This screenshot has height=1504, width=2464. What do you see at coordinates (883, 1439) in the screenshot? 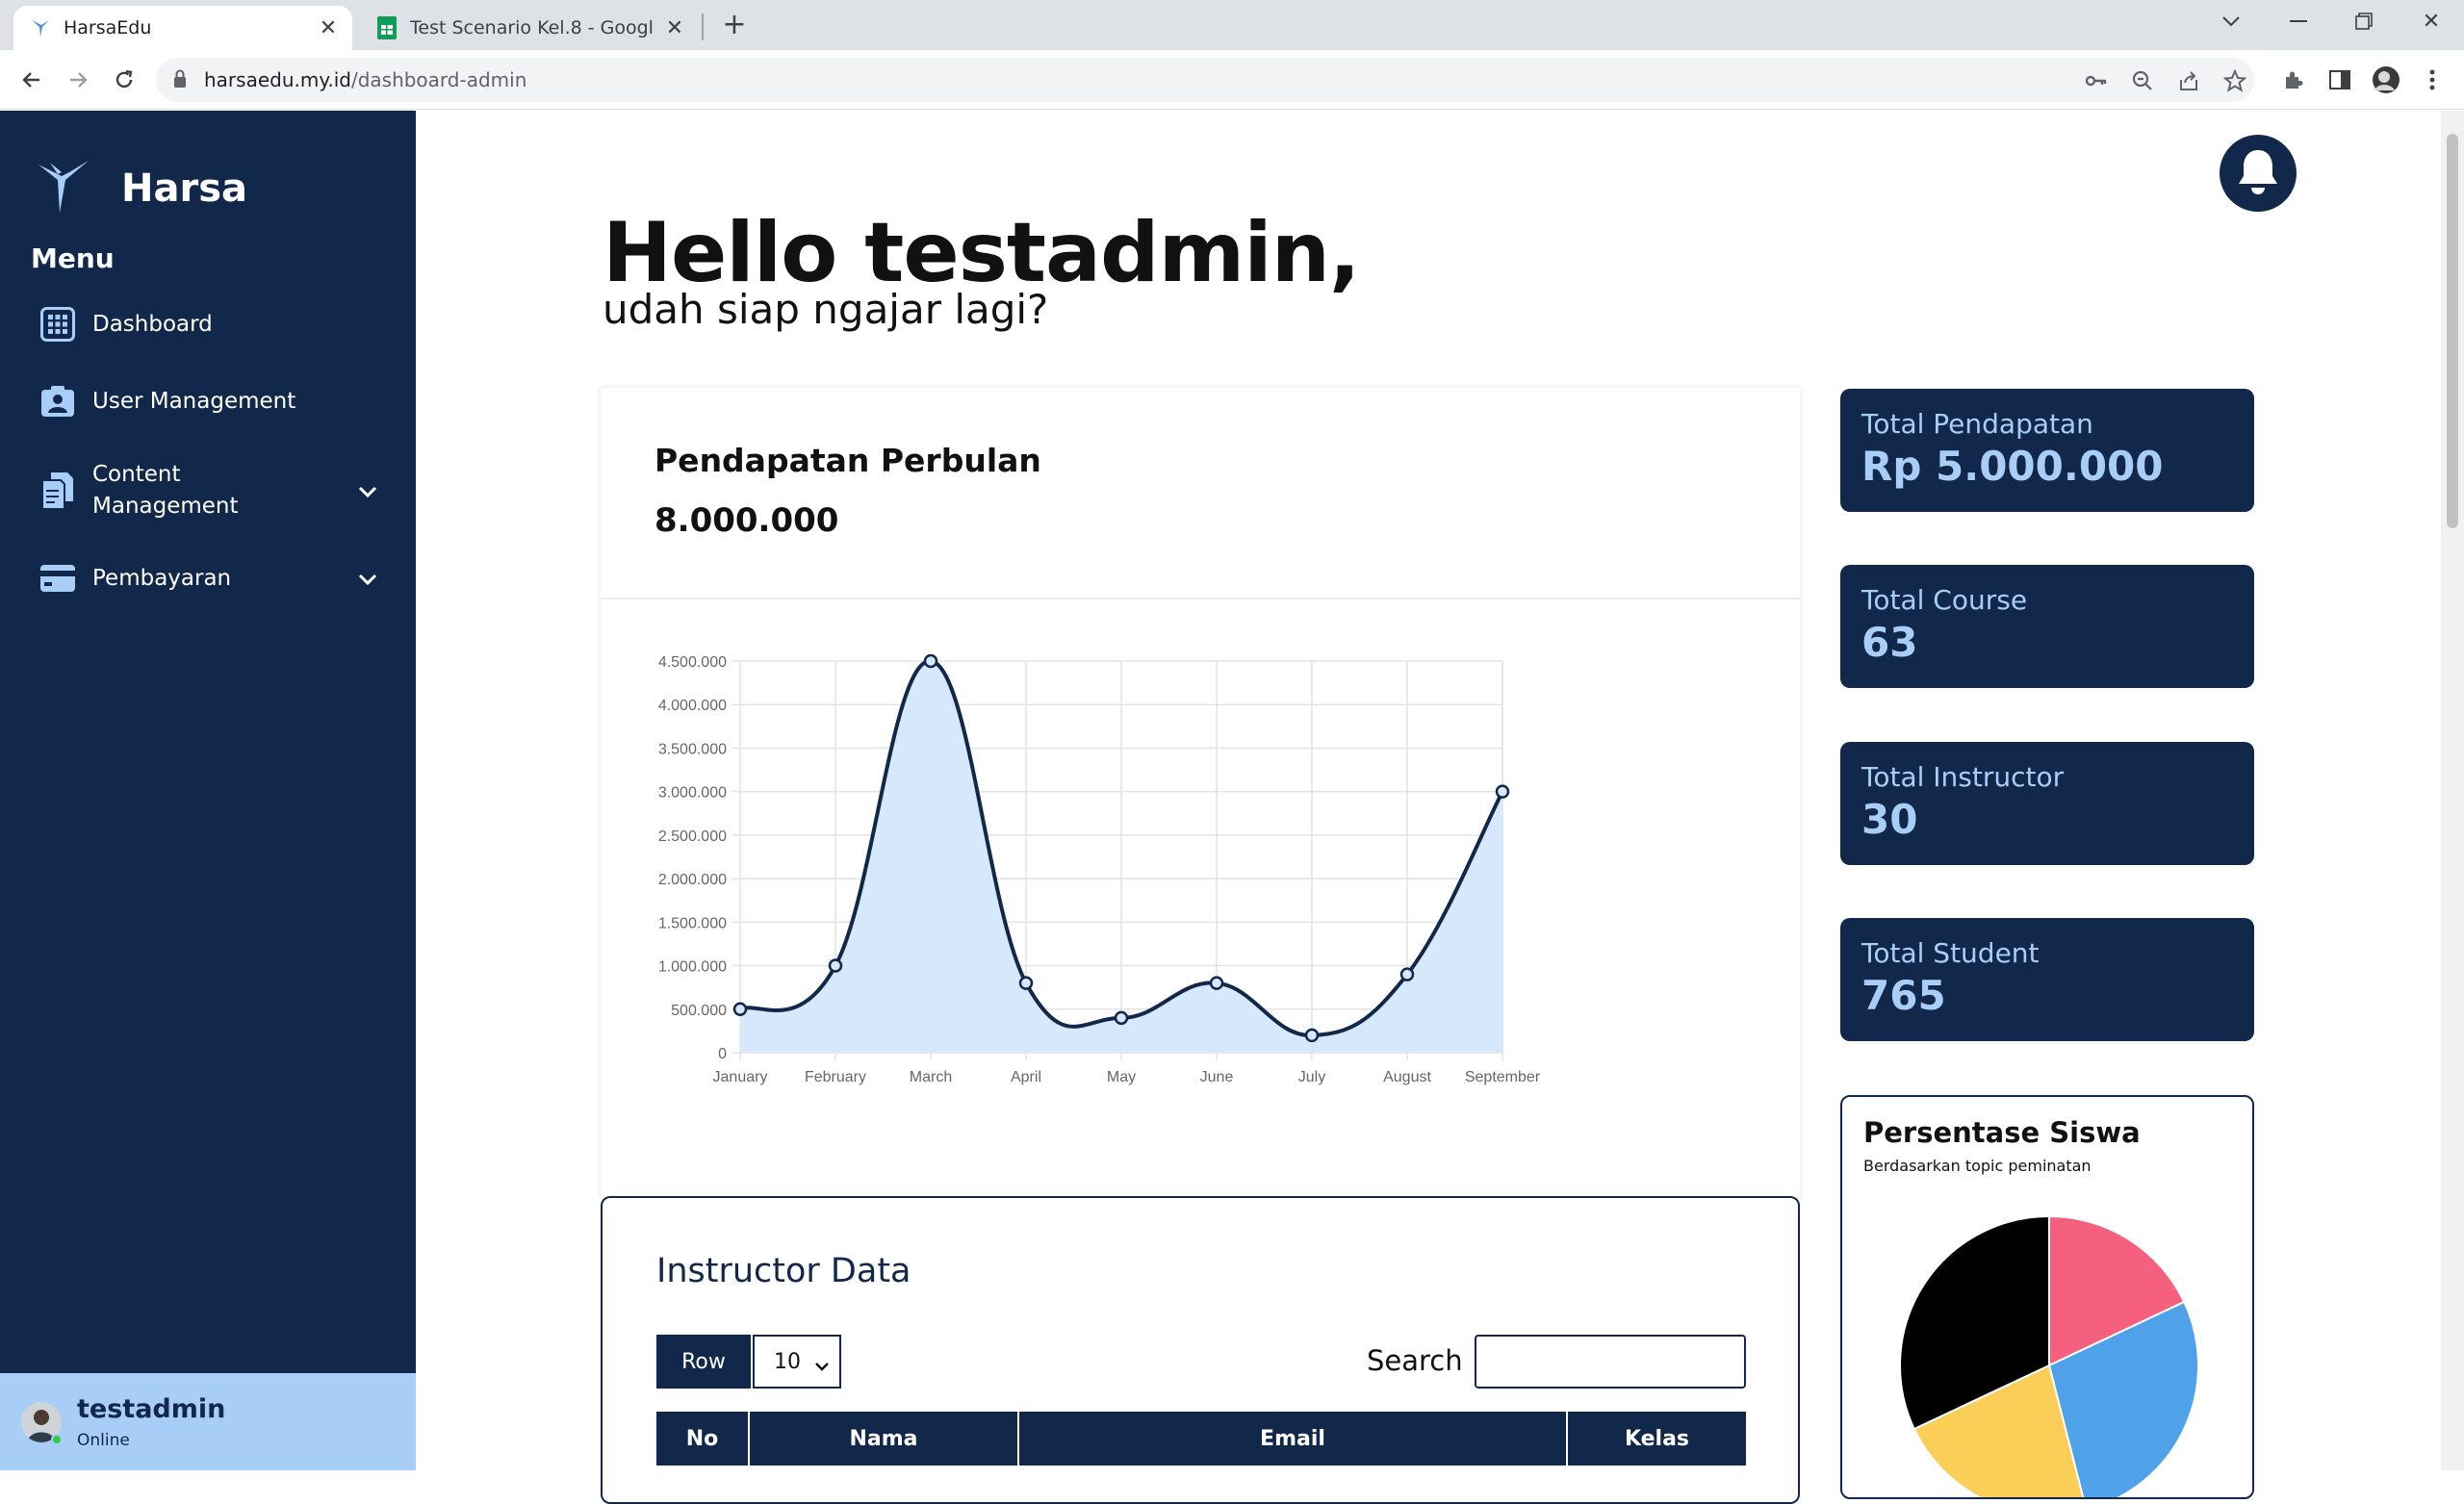
I see `column-header-nama: Nama` at bounding box center [883, 1439].